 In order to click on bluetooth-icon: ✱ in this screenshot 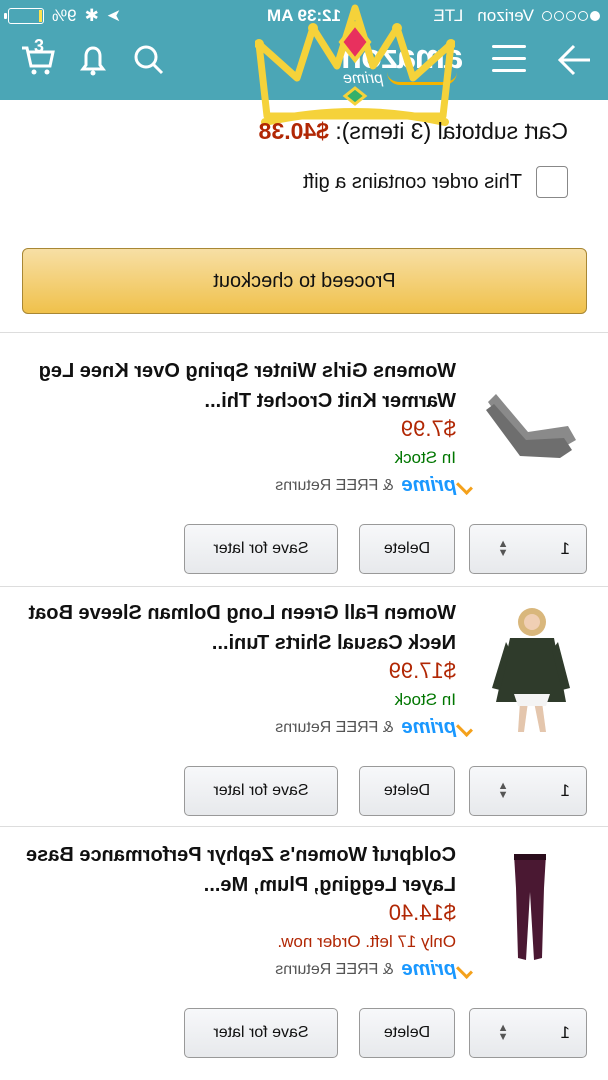, I will do `click(91, 15)`.